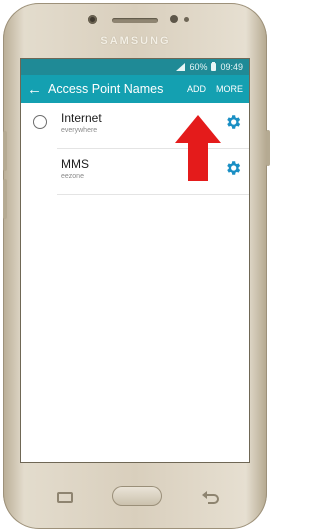 The width and height of the screenshot is (320, 532). I want to click on list-divider, so click(153, 194).